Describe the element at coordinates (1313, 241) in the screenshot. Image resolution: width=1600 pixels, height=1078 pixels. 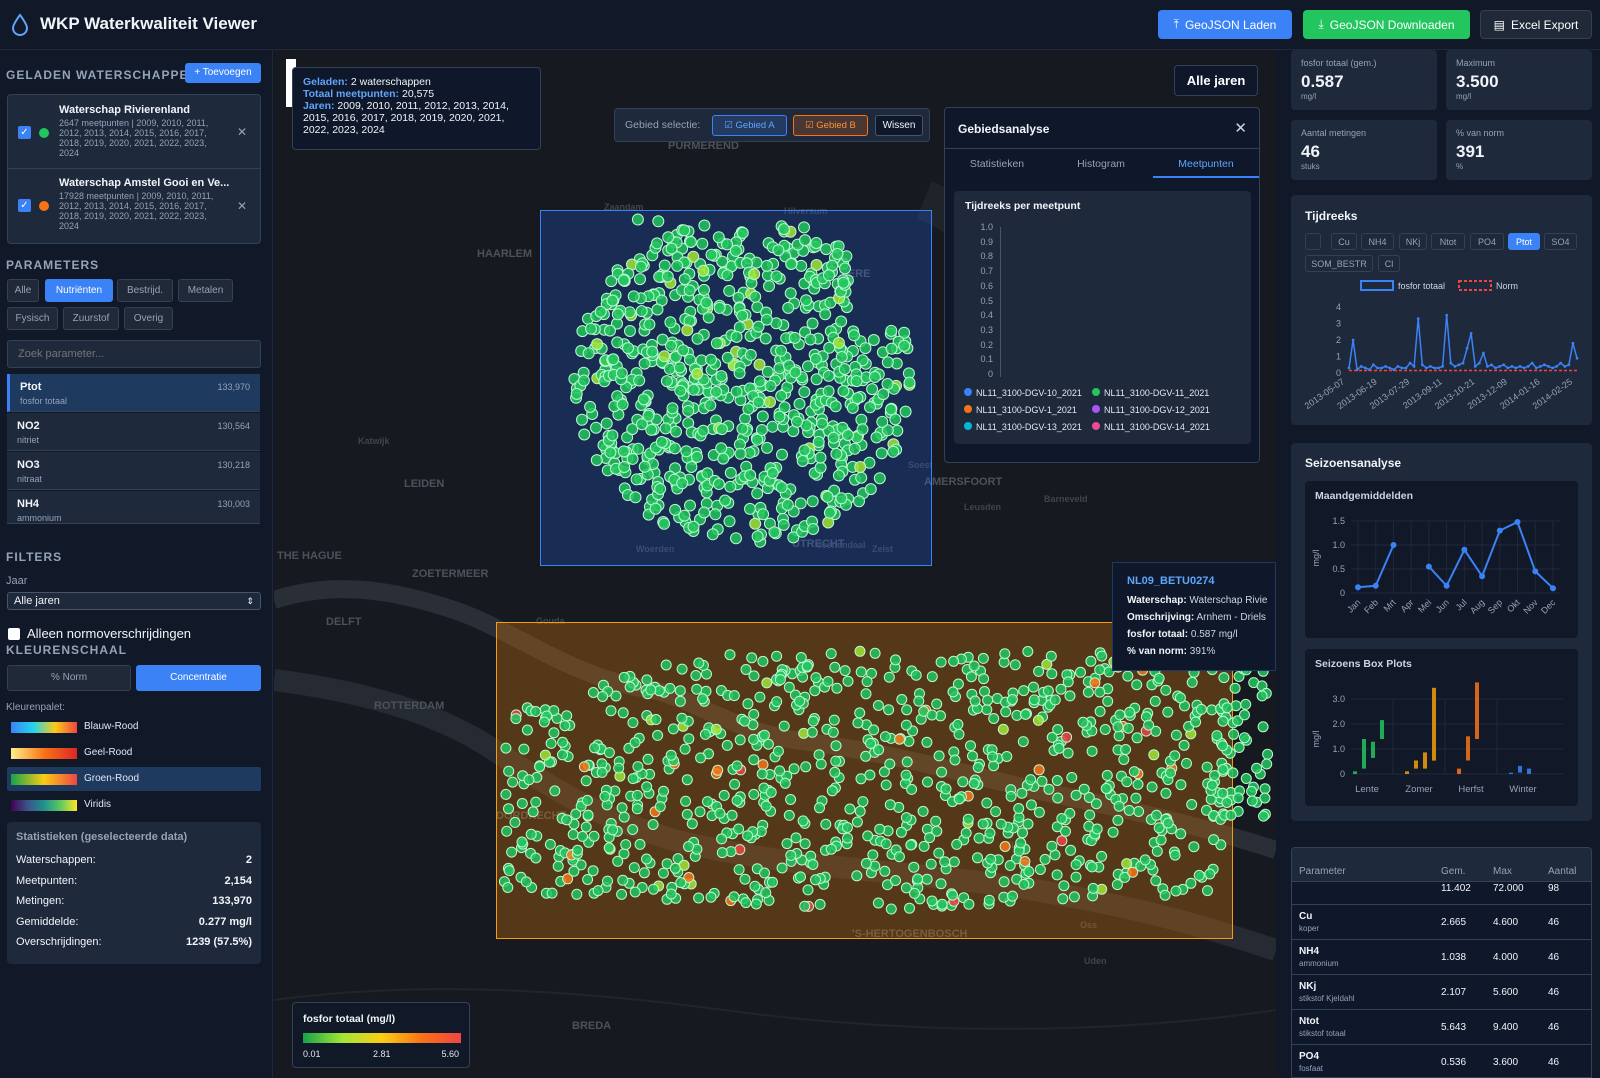
I see `param-tag` at that location.